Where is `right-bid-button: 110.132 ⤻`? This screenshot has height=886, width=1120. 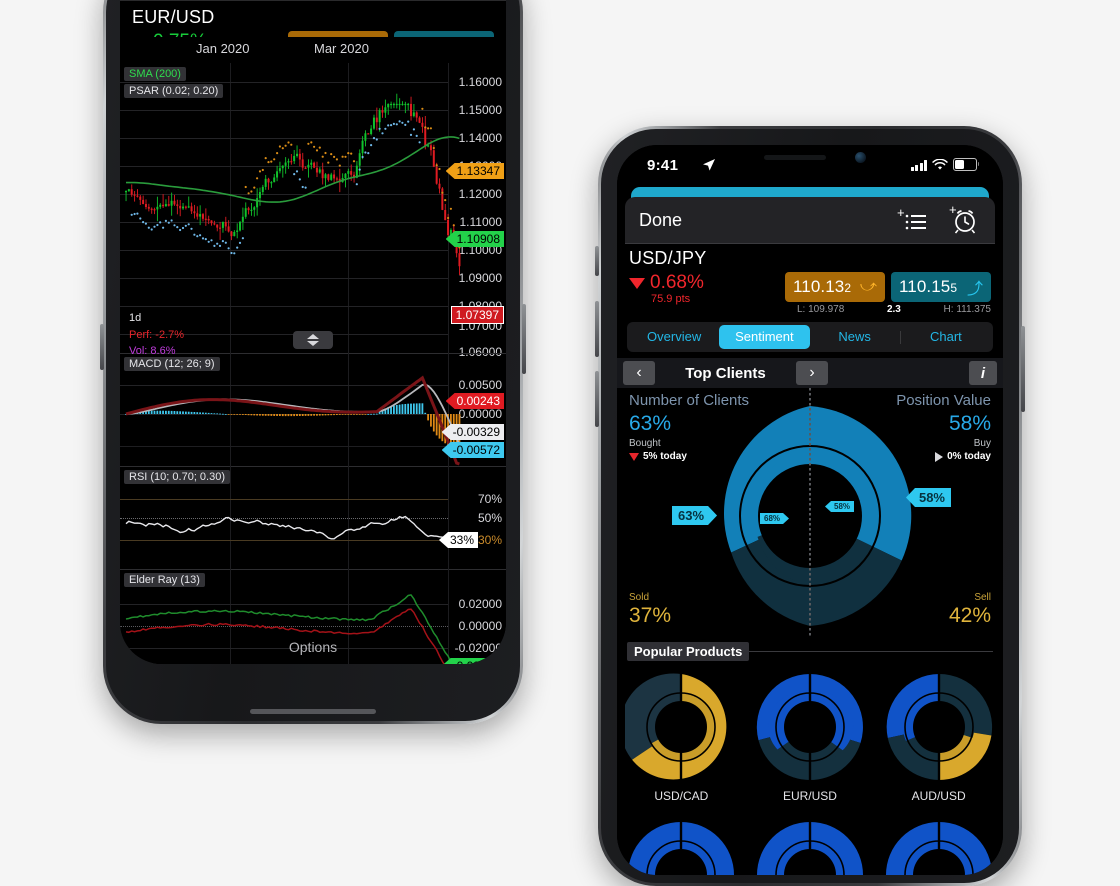 right-bid-button: 110.132 ⤻ is located at coordinates (835, 287).